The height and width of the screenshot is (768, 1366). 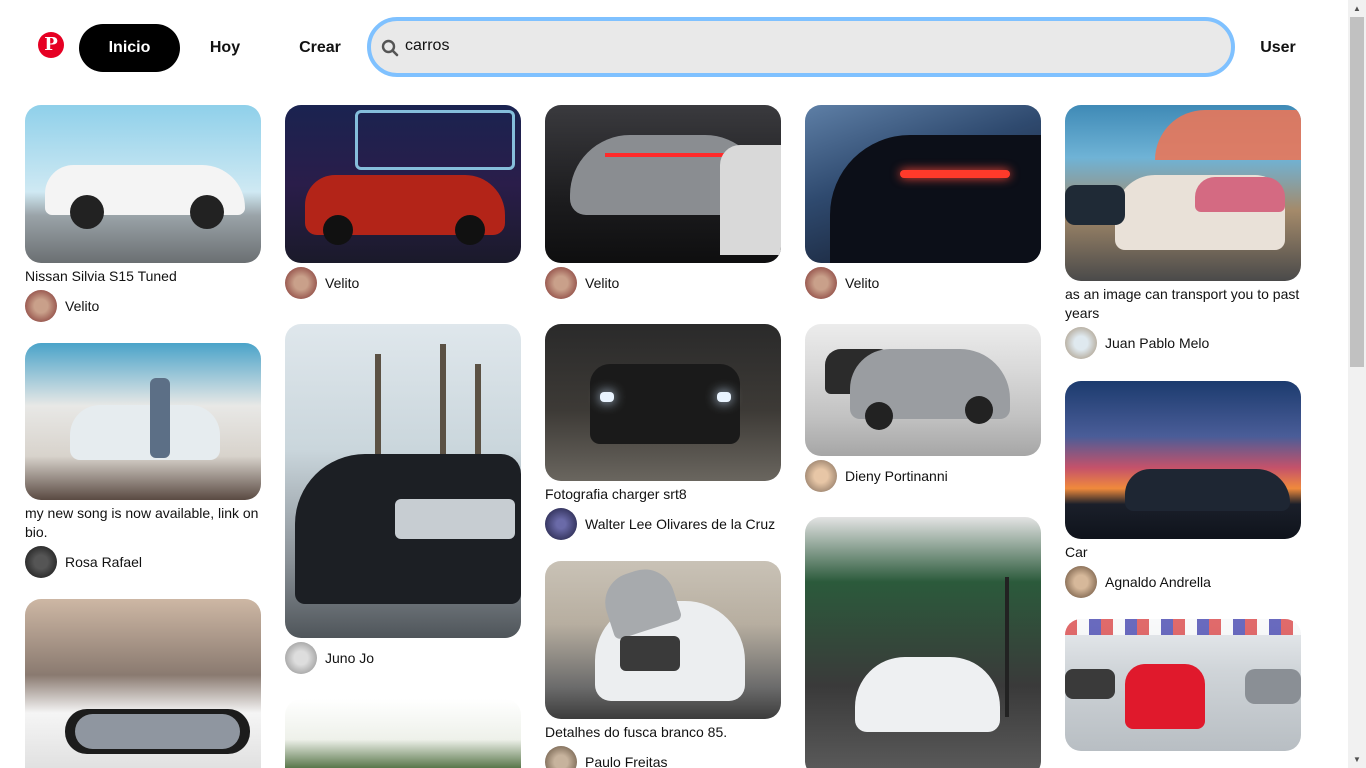 I want to click on search-input, so click(x=805, y=46).